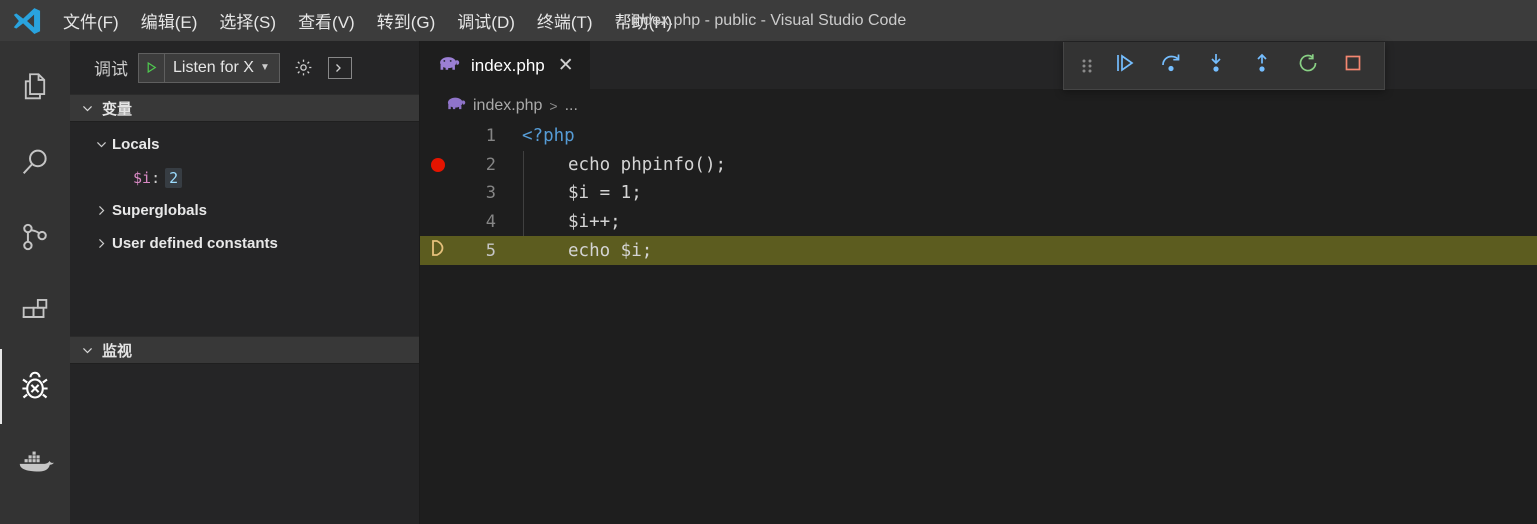  What do you see at coordinates (406, 20) in the screenshot?
I see `menu-go: 转到(G)` at bounding box center [406, 20].